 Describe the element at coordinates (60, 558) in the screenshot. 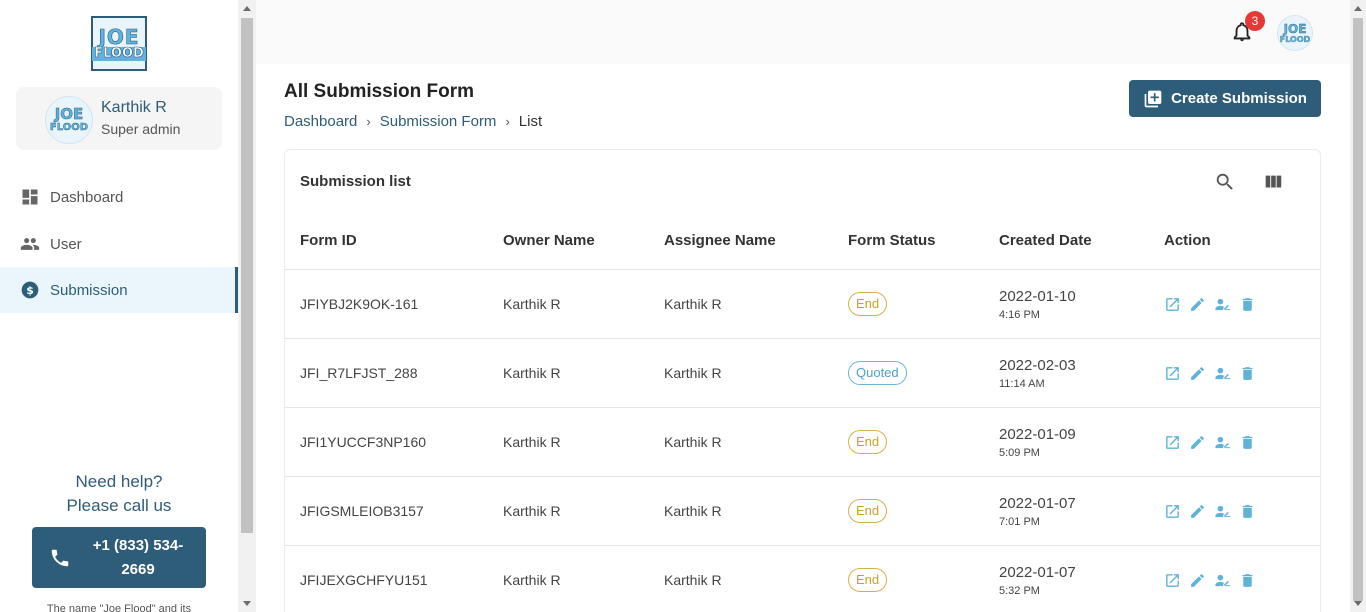

I see `phone-icon` at that location.